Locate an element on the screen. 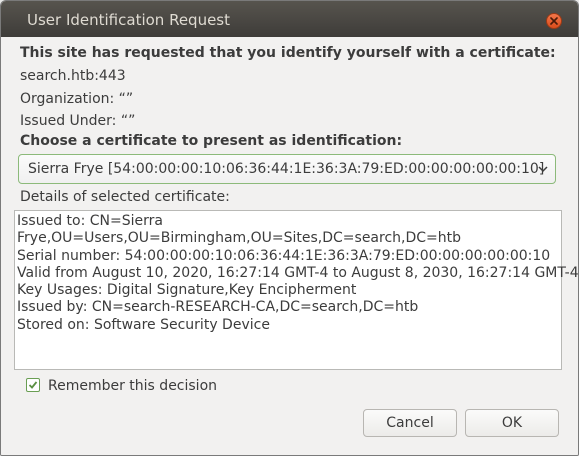 Image resolution: width=579 pixels, height=456 pixels. checkmark-icon is located at coordinates (33, 385).